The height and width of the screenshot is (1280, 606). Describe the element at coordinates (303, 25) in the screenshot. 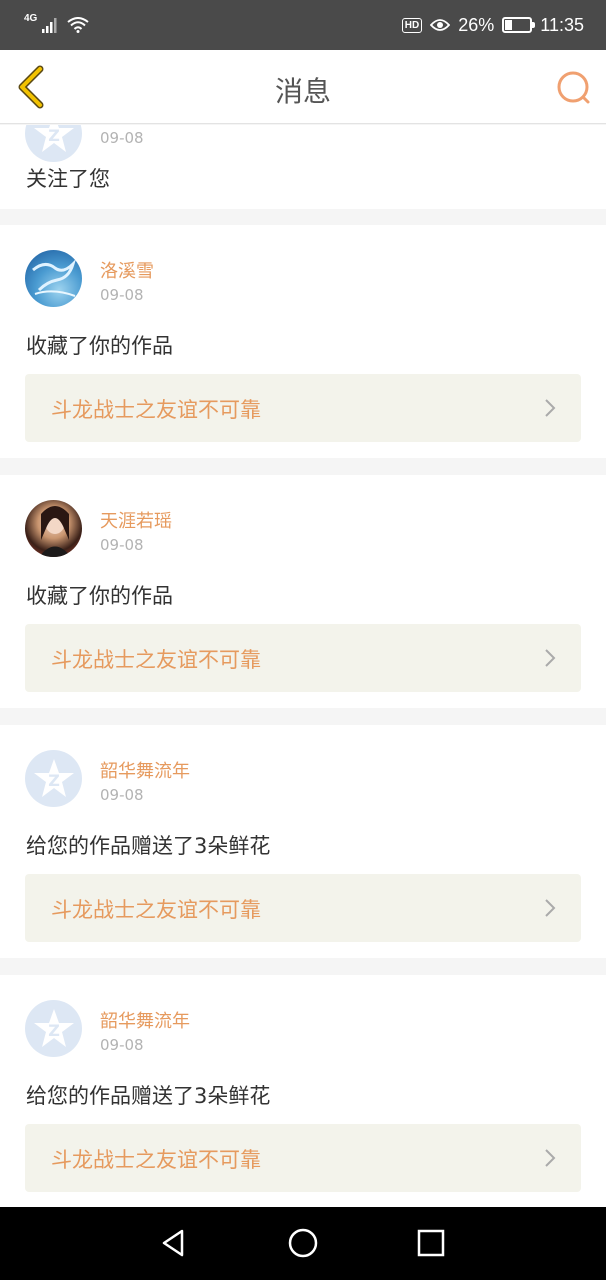

I see `status-bar: 4G HD 26% 11:35` at that location.